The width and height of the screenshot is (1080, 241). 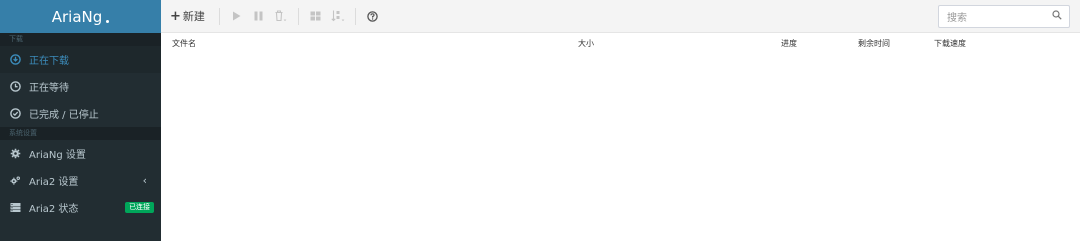 What do you see at coordinates (80, 59) in the screenshot?
I see `sidebar-item-downloading: 正在下载` at bounding box center [80, 59].